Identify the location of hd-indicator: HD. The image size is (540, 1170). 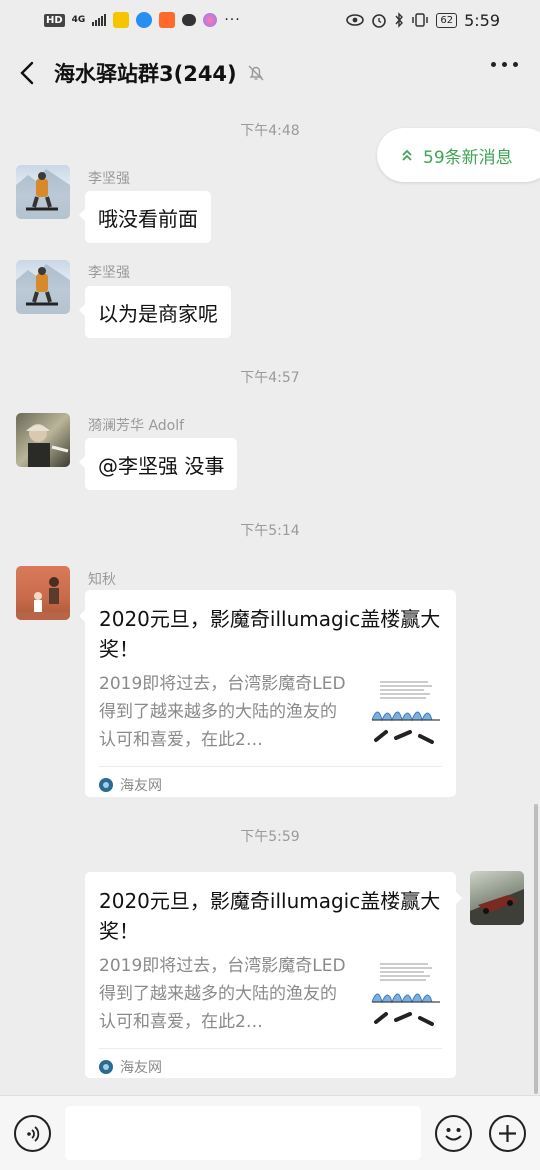
(54, 20).